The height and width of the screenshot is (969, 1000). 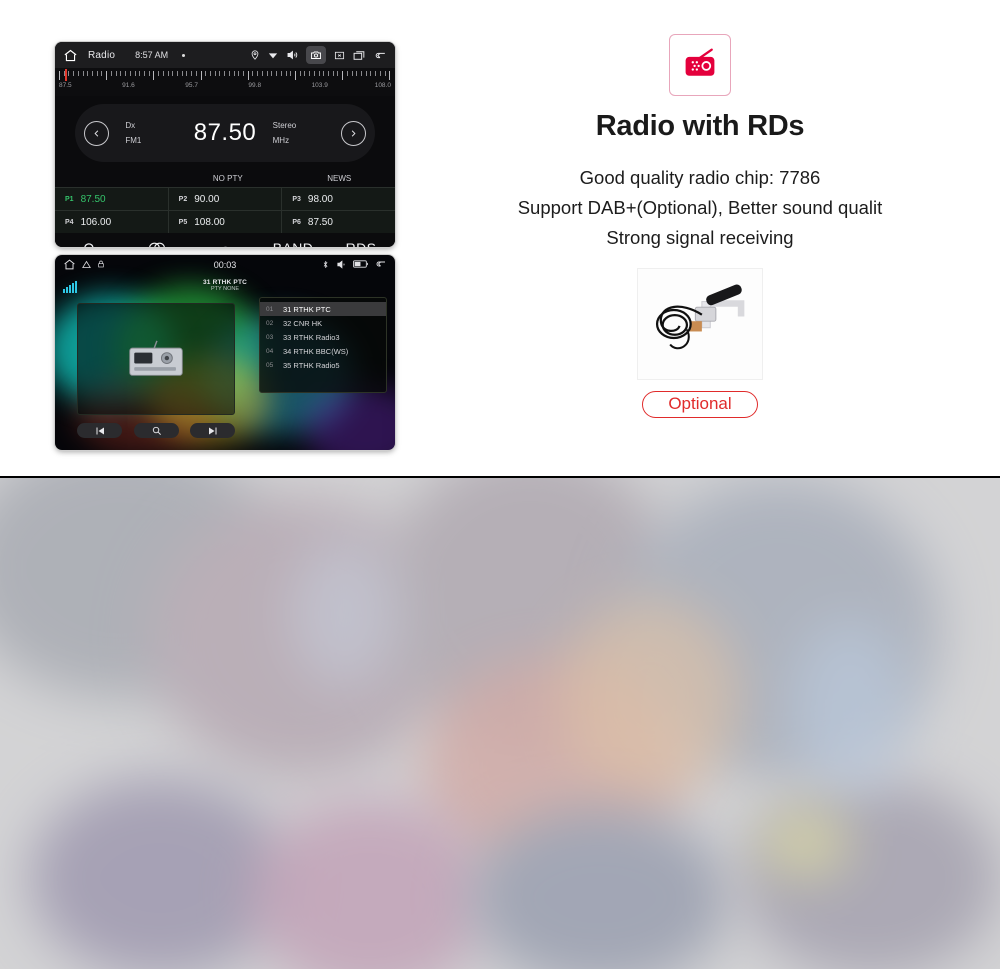 I want to click on status-bar: Radio 8:57 AM, so click(x=225, y=55).